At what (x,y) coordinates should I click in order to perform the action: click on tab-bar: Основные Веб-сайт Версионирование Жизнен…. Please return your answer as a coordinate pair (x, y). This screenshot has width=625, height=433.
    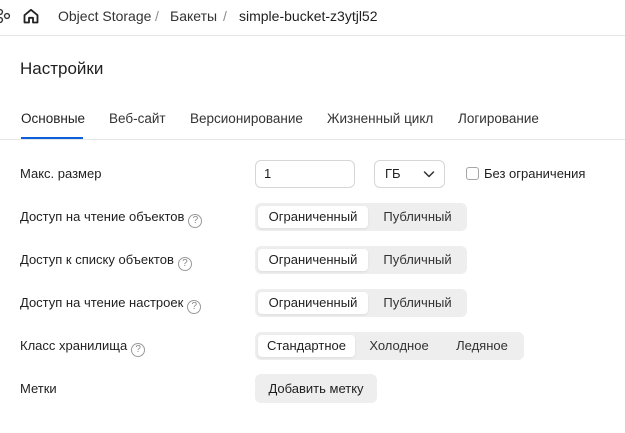
    Looking at the image, I should click on (312, 121).